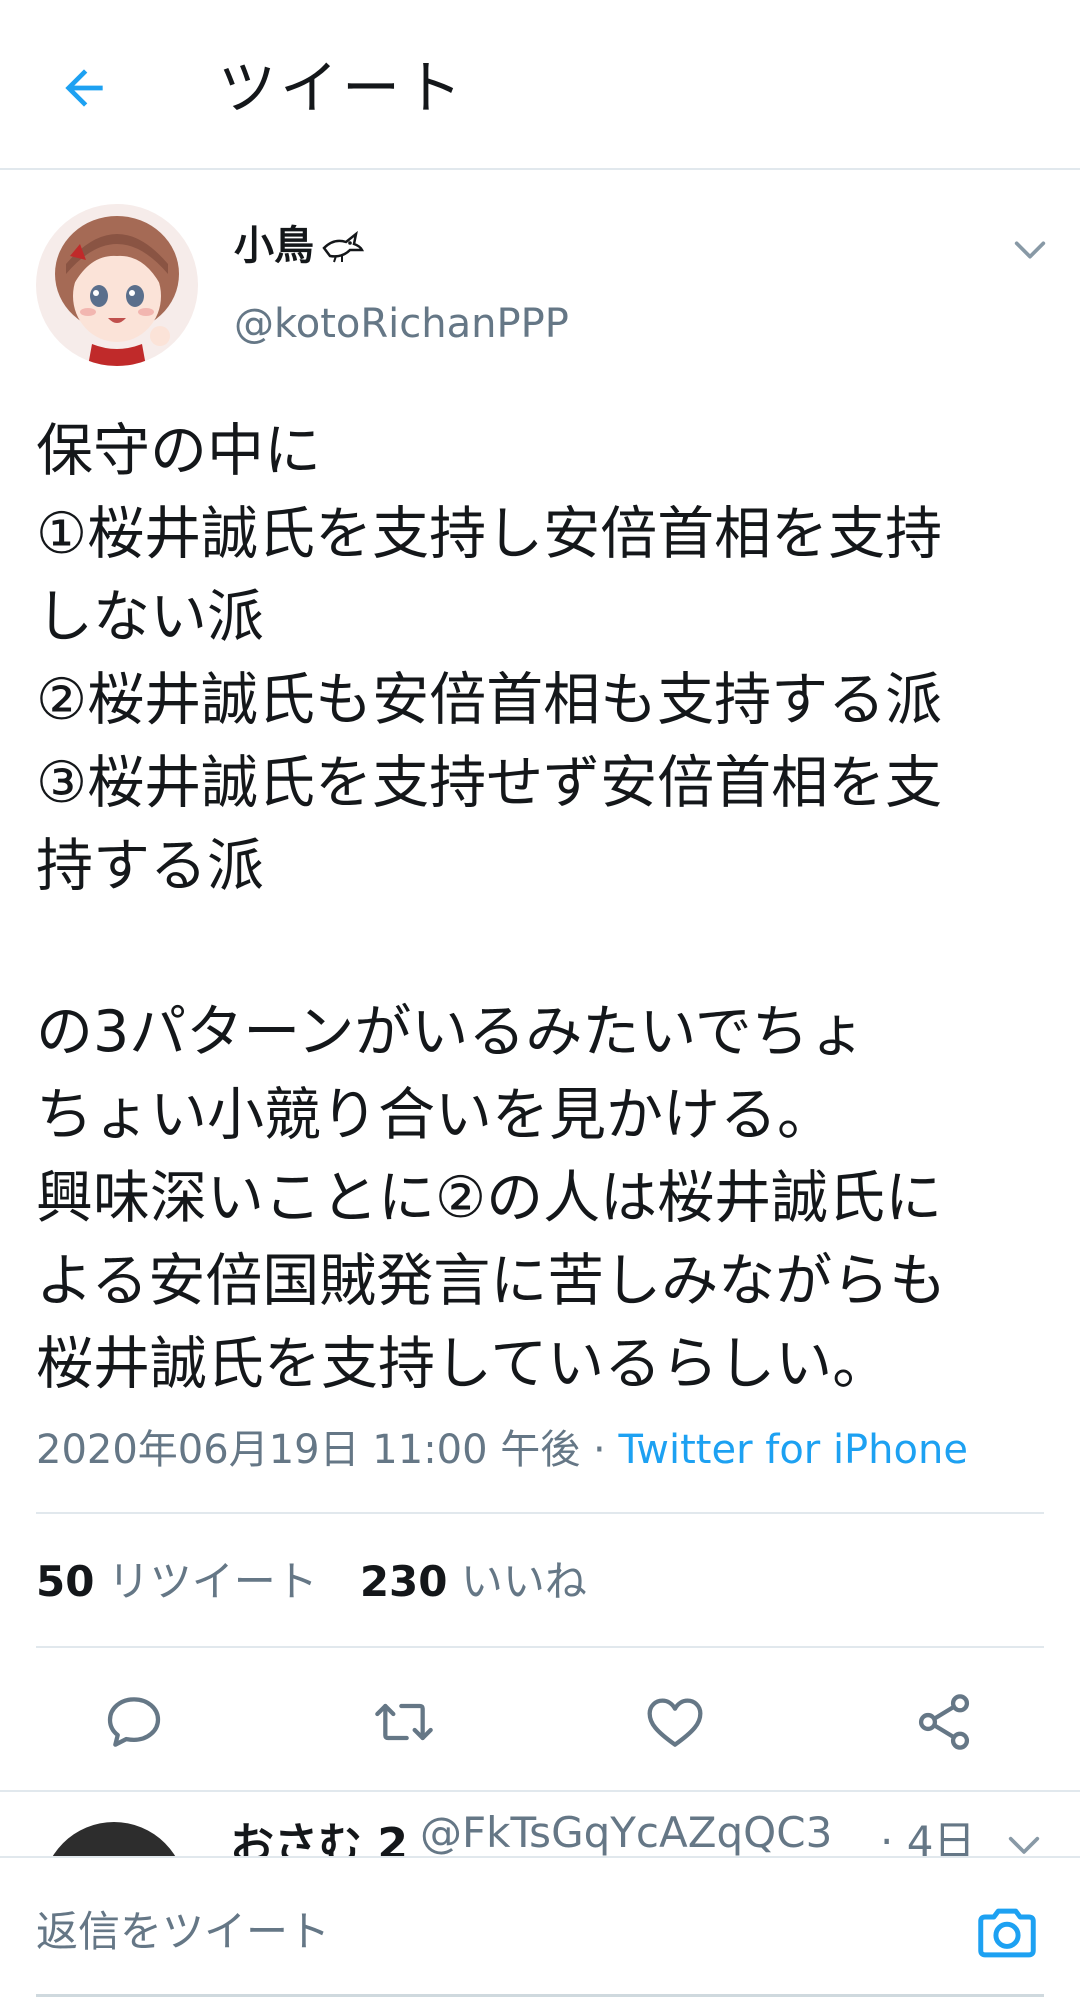 Image resolution: width=1080 pixels, height=2007 pixels. I want to click on like-stat: 230 いいね, so click(473, 1581).